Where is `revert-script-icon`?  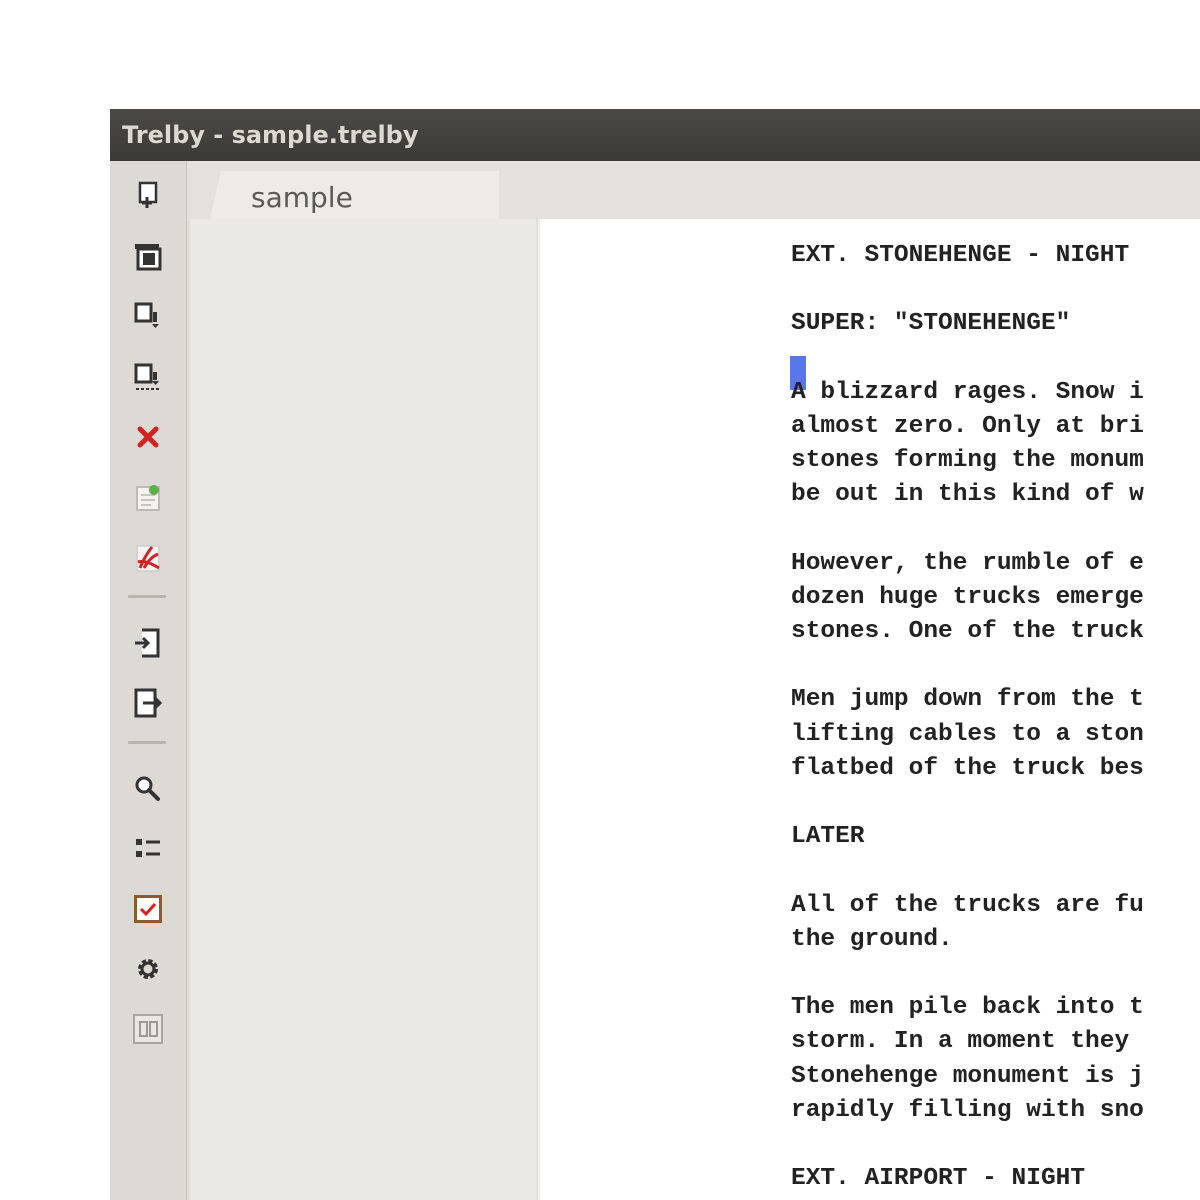 revert-script-icon is located at coordinates (148, 498).